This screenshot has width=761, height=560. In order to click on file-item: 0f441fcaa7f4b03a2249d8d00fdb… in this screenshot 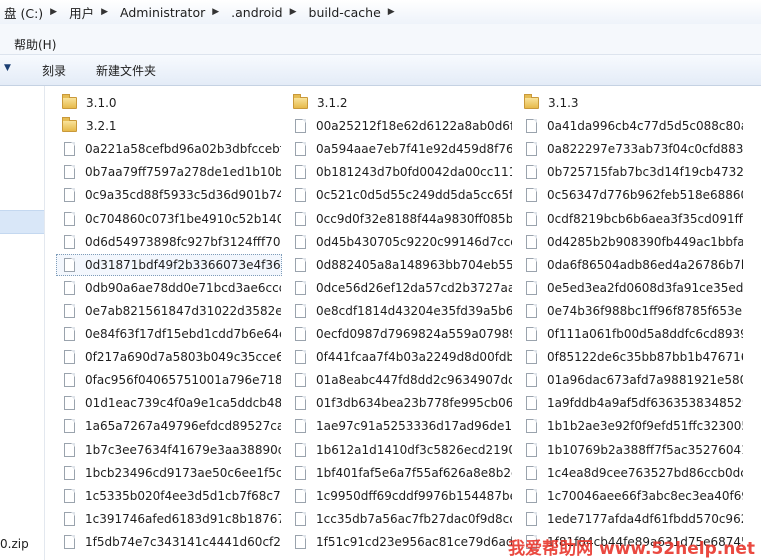, I will do `click(400, 357)`.